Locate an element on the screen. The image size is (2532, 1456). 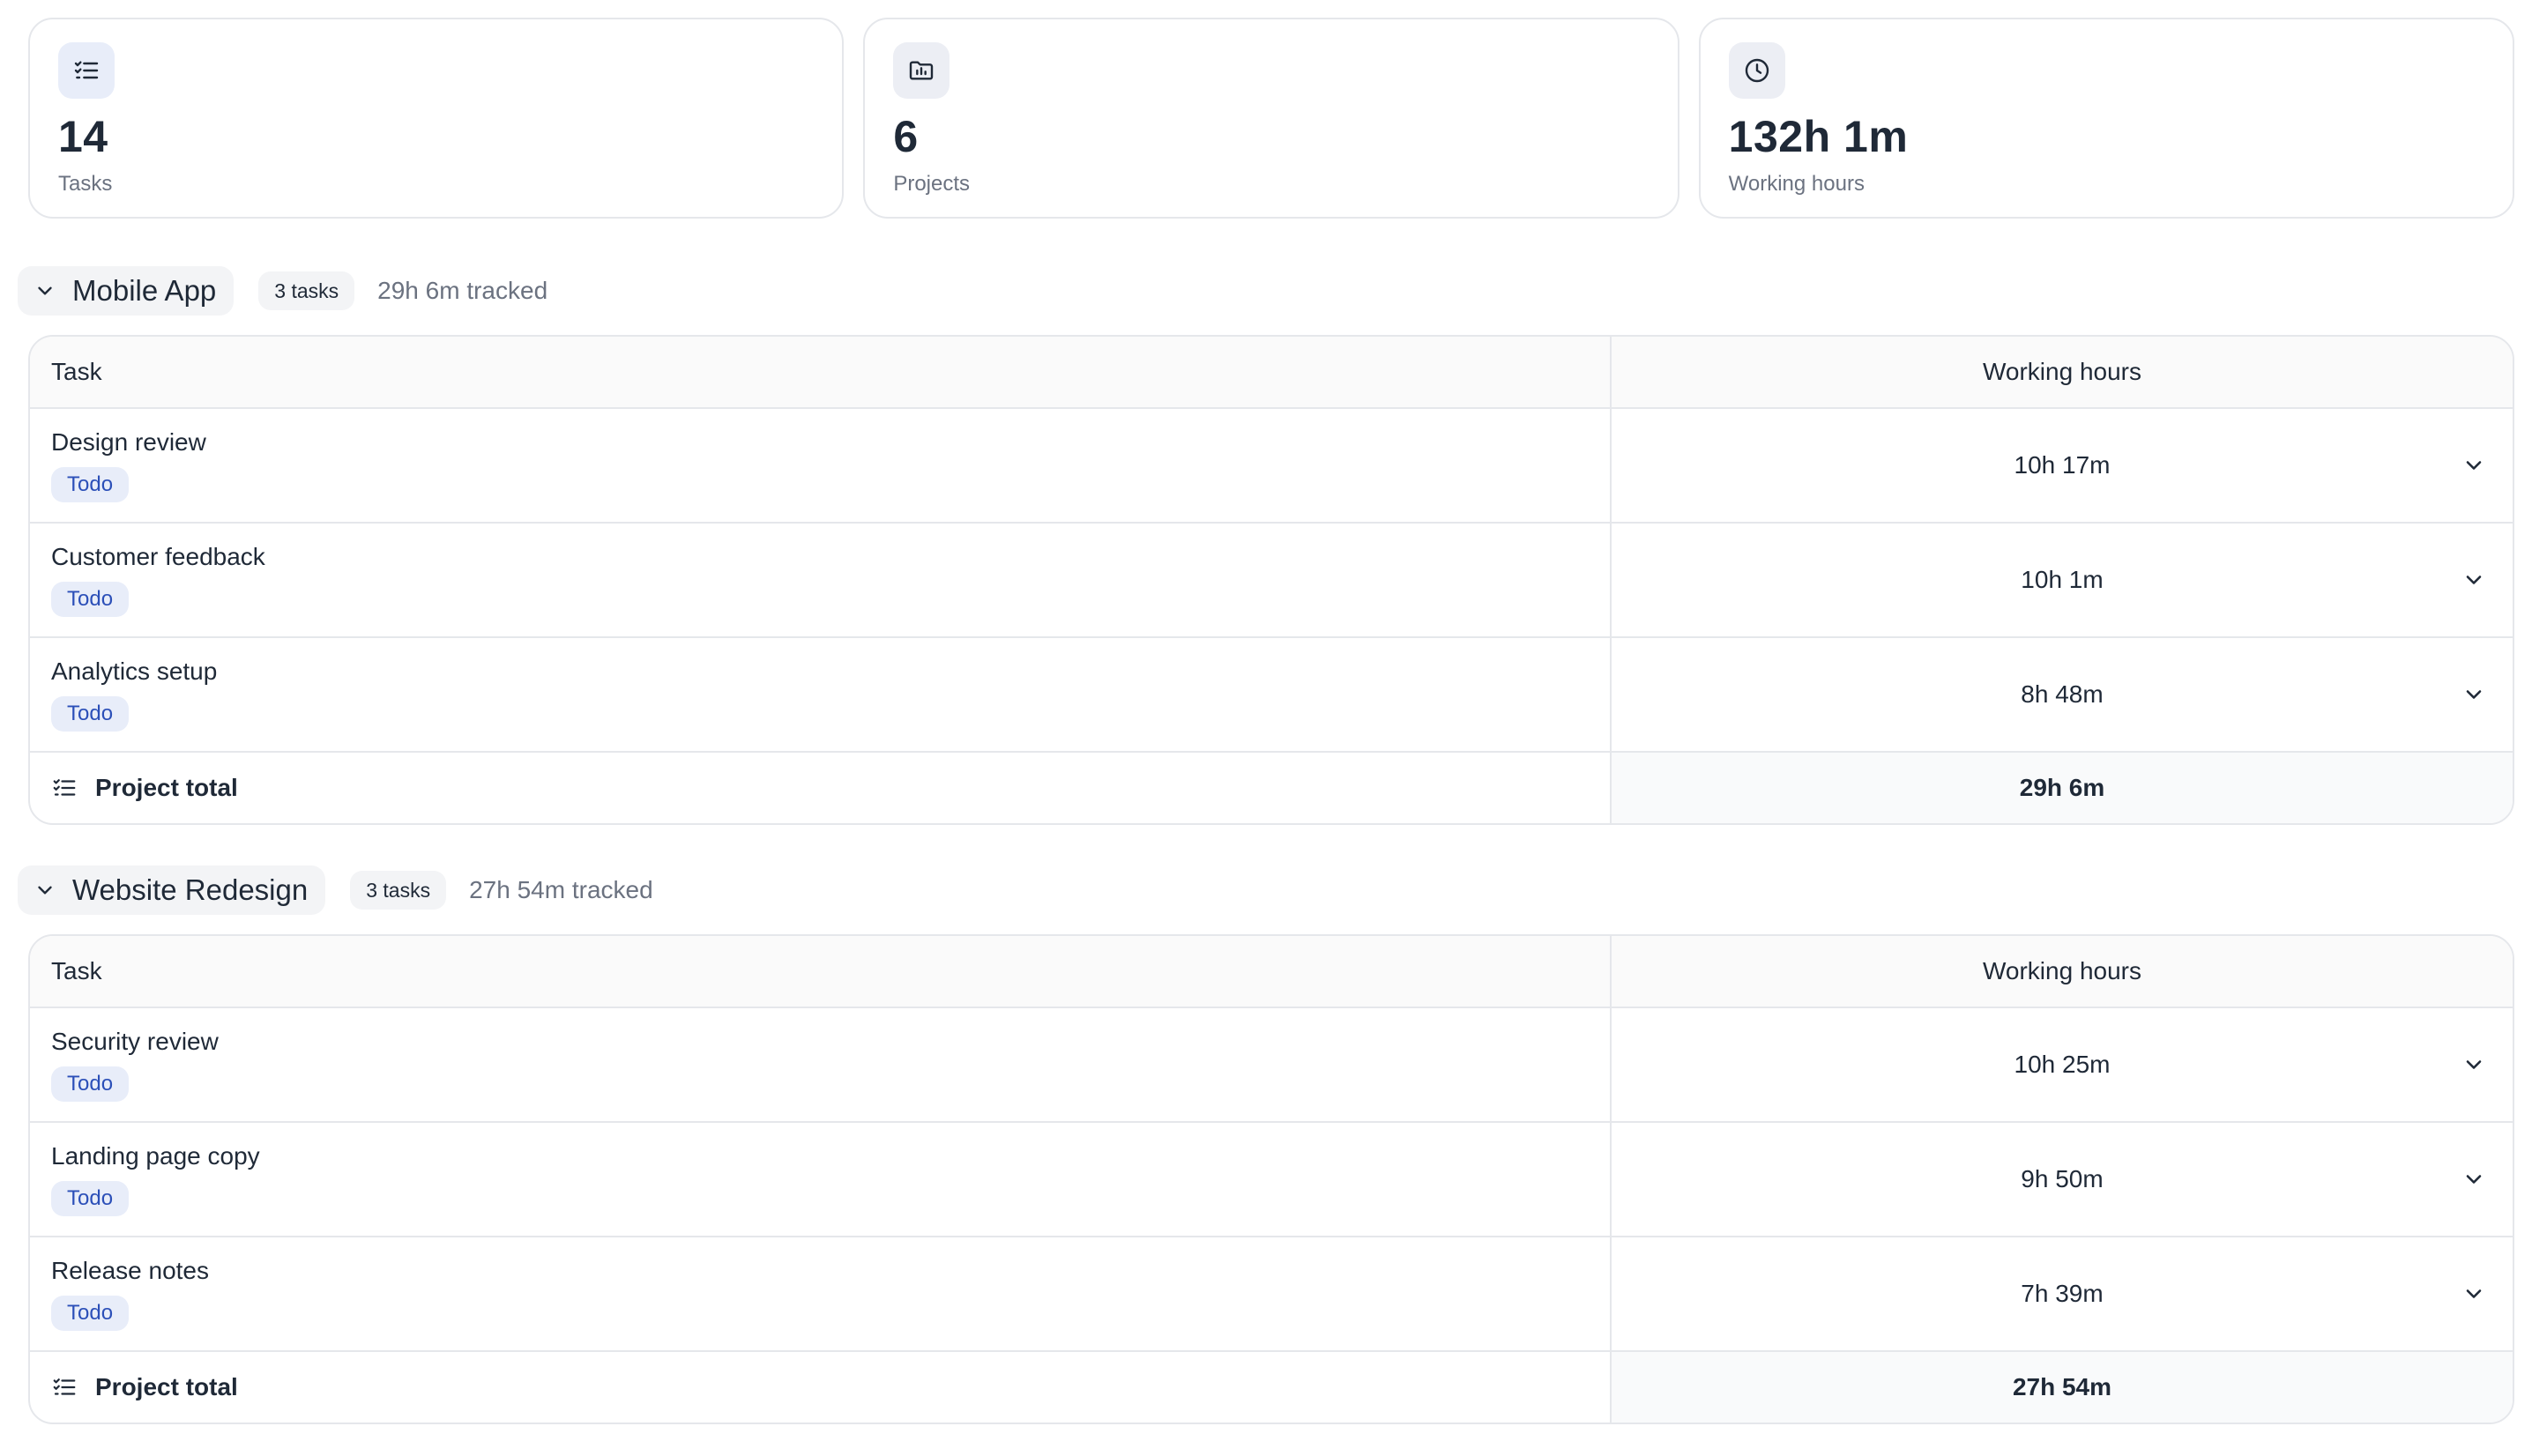
hours-cell: 10h 1m is located at coordinates (2063, 580).